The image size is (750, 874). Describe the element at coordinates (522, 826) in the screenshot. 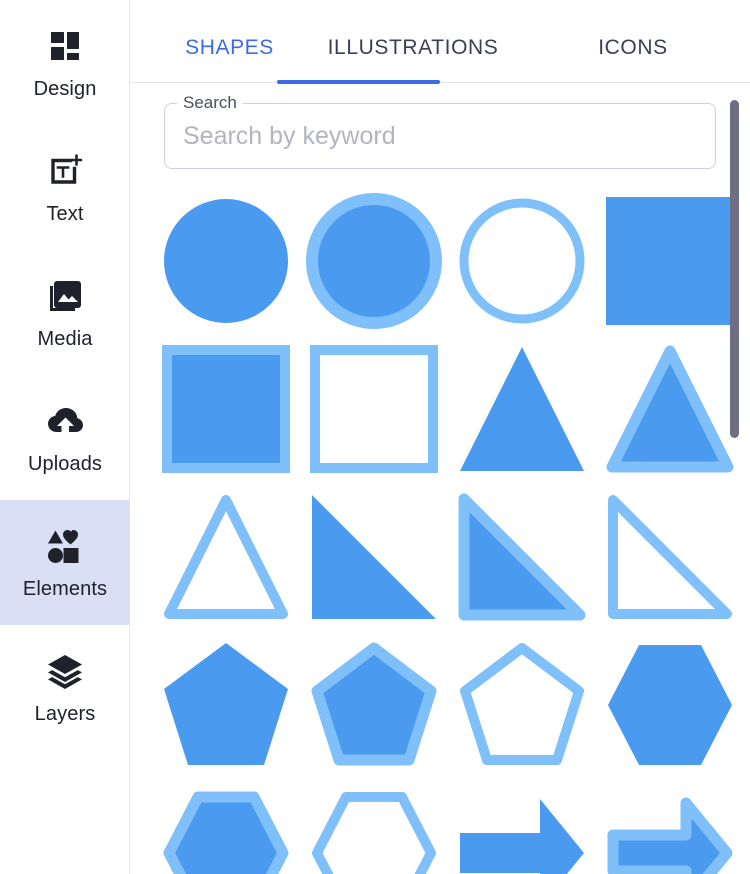

I see `shape-arrow-right-filled` at that location.